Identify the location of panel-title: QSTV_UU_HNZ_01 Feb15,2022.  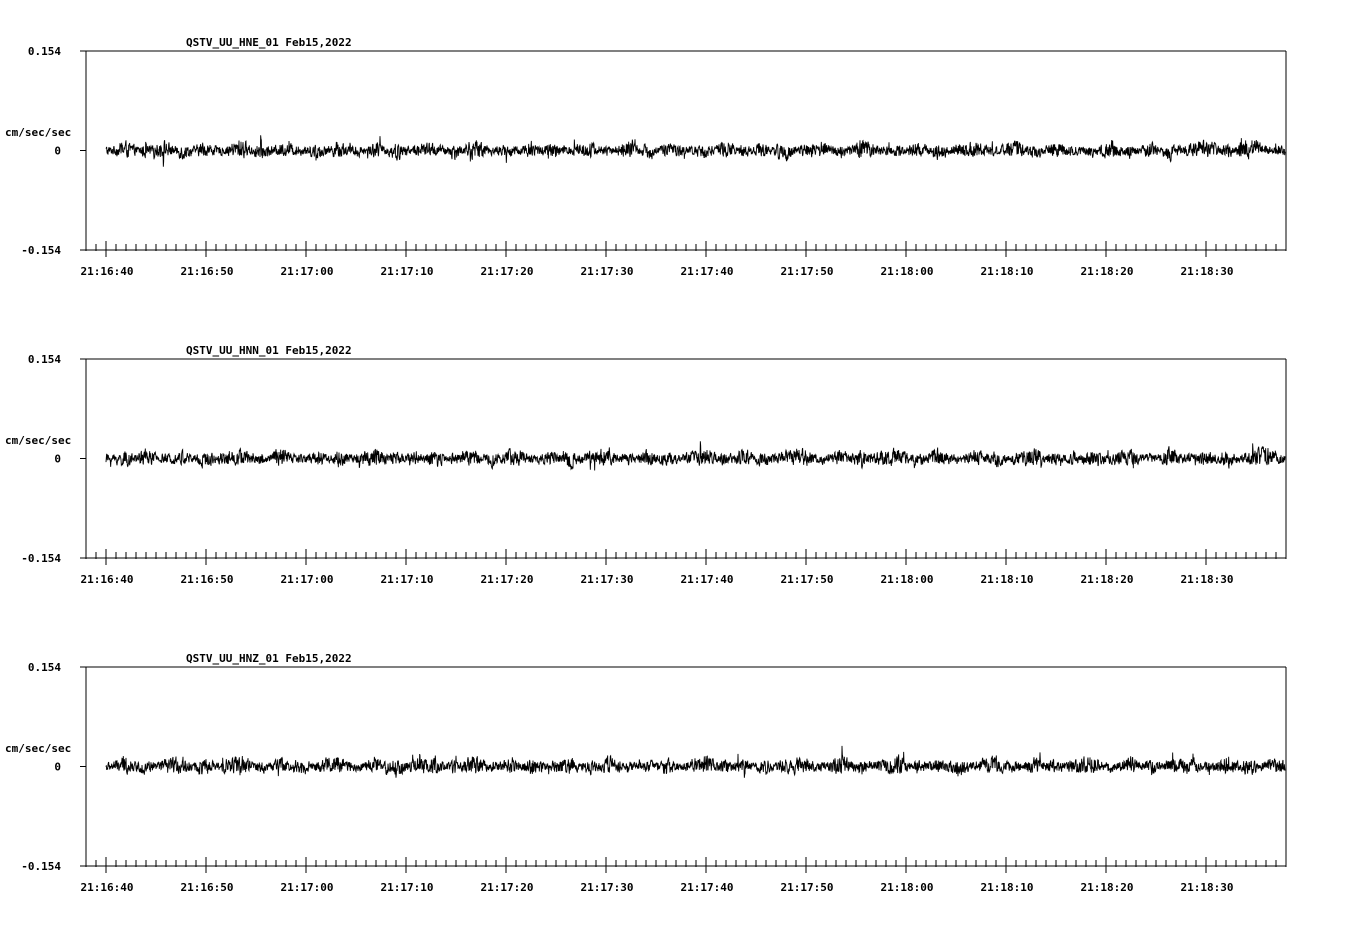
(269, 658).